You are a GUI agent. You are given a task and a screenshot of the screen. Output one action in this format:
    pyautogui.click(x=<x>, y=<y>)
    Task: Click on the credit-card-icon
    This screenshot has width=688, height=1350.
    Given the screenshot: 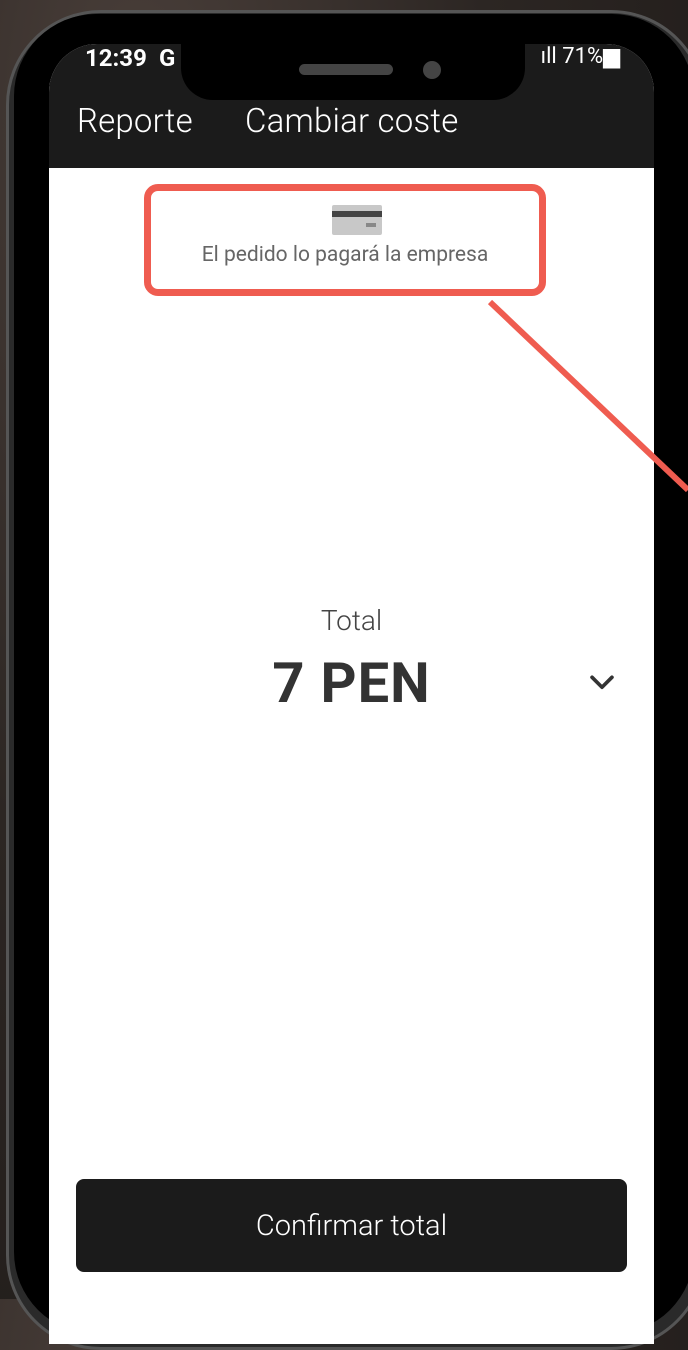 What is the action you would take?
    pyautogui.click(x=357, y=220)
    